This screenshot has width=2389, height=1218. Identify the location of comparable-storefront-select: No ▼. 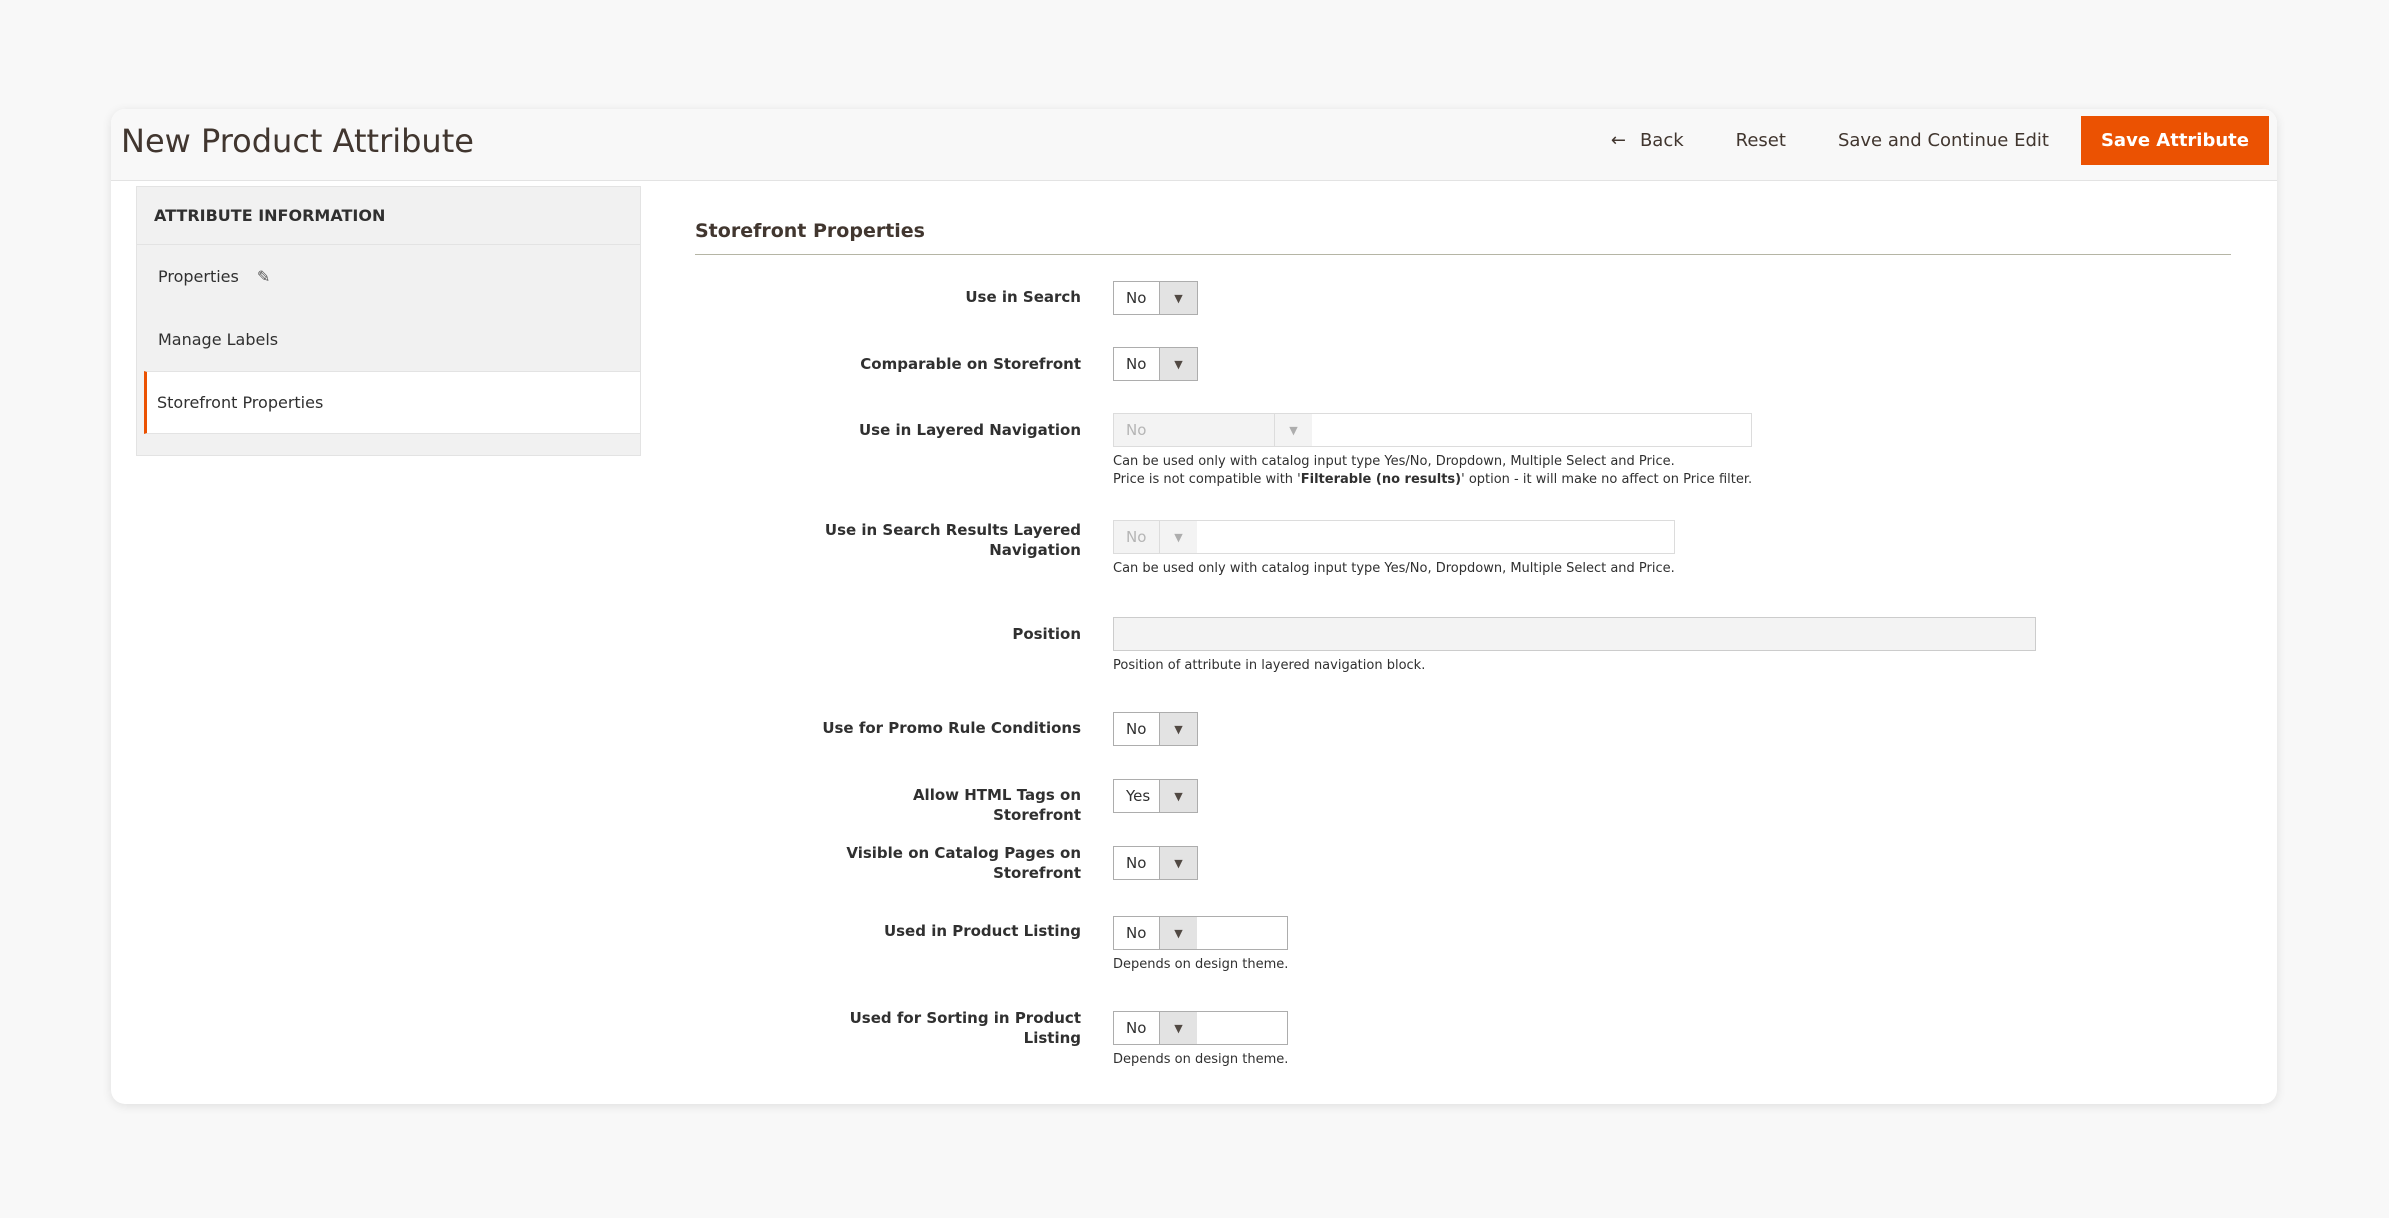
(1155, 364).